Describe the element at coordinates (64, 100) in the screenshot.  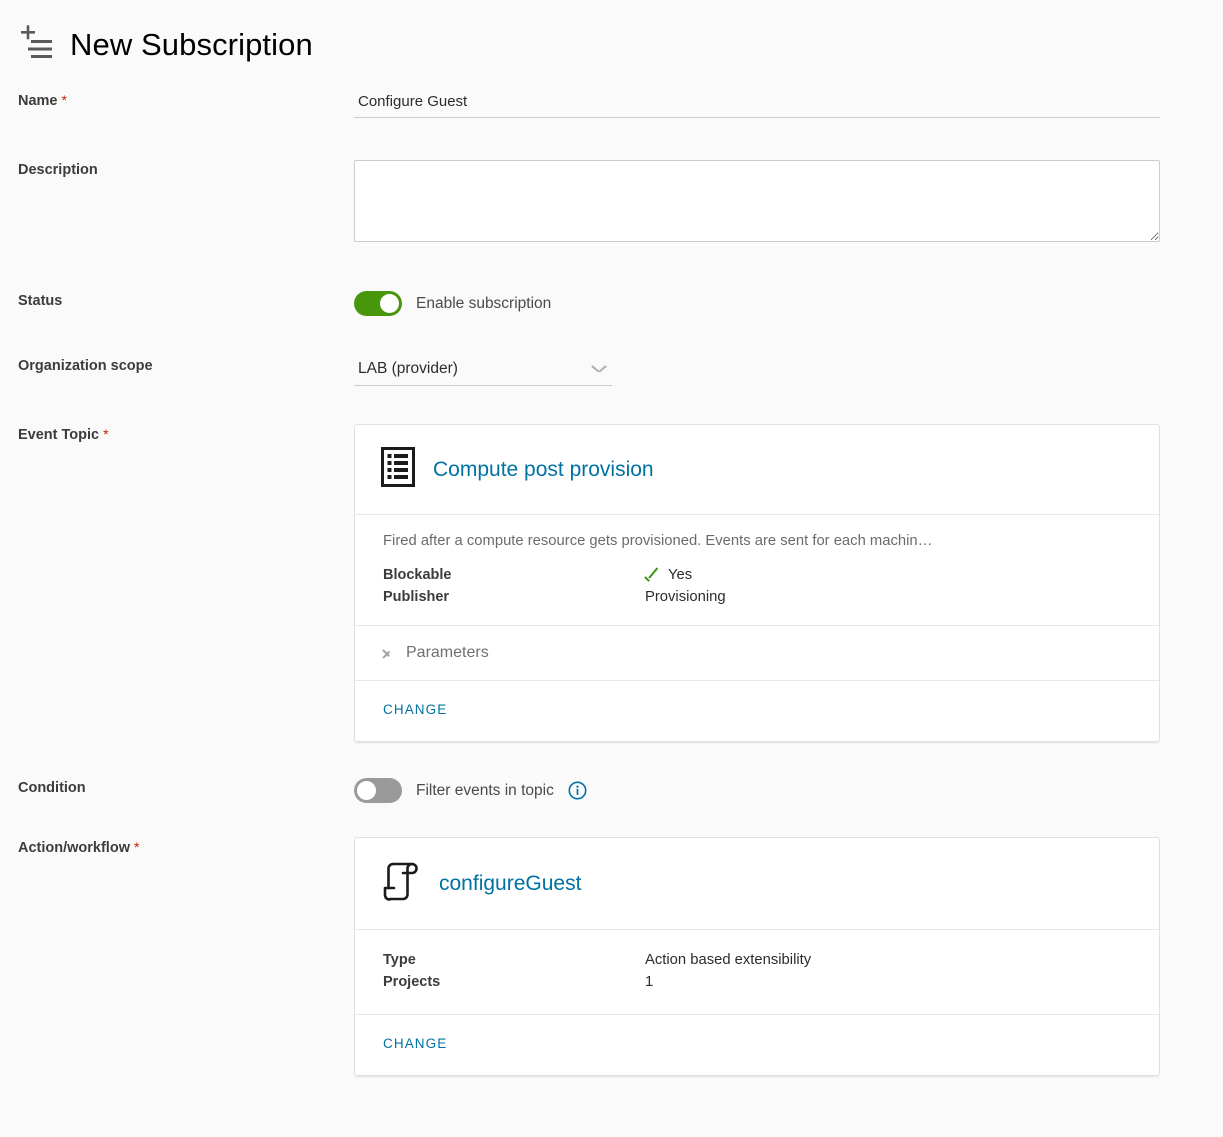
I see `name-required-marker: *` at that location.